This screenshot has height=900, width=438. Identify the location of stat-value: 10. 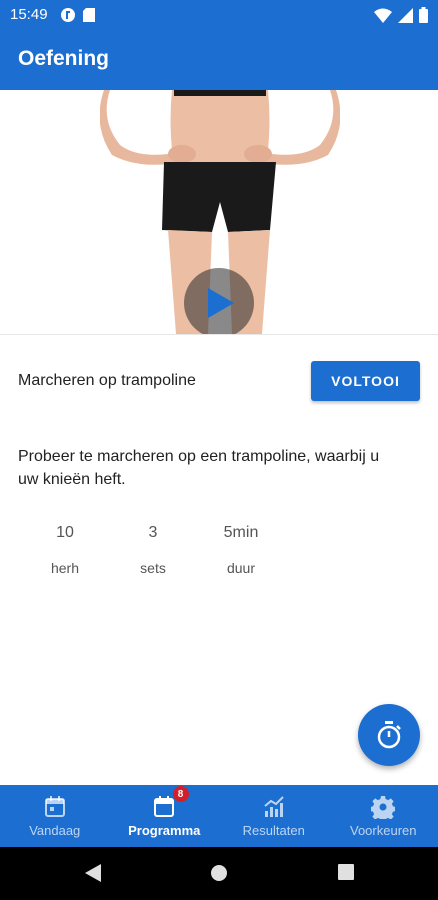
(65, 532).